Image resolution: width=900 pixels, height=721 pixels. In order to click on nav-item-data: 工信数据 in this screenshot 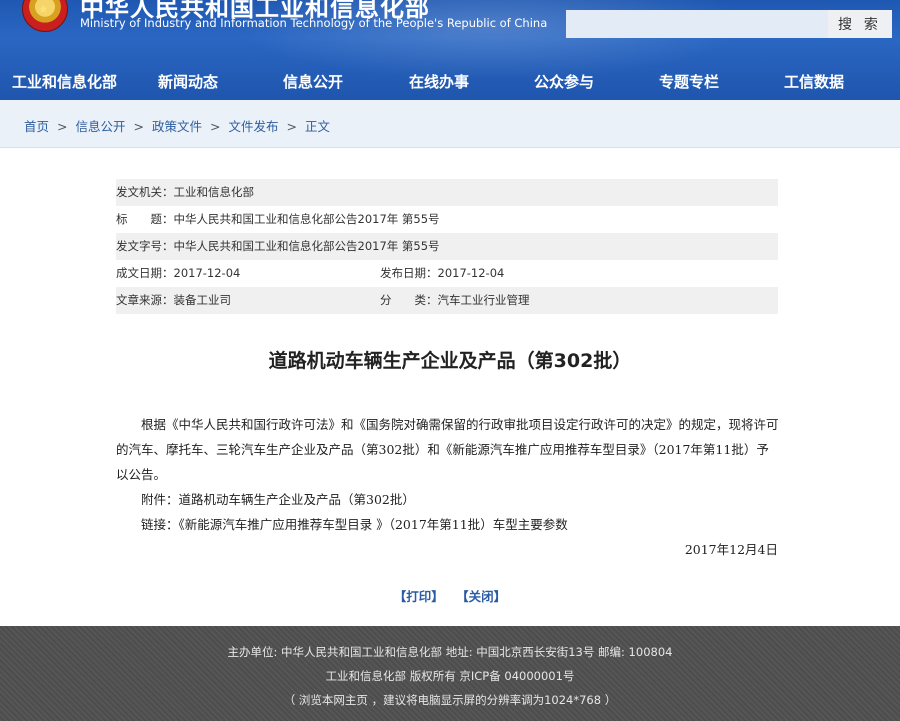, I will do `click(814, 81)`.